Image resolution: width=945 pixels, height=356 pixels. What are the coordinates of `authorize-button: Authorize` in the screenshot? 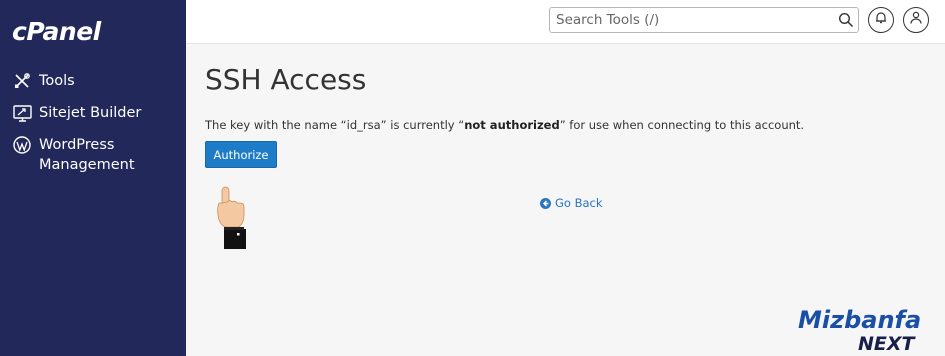 It's located at (241, 154).